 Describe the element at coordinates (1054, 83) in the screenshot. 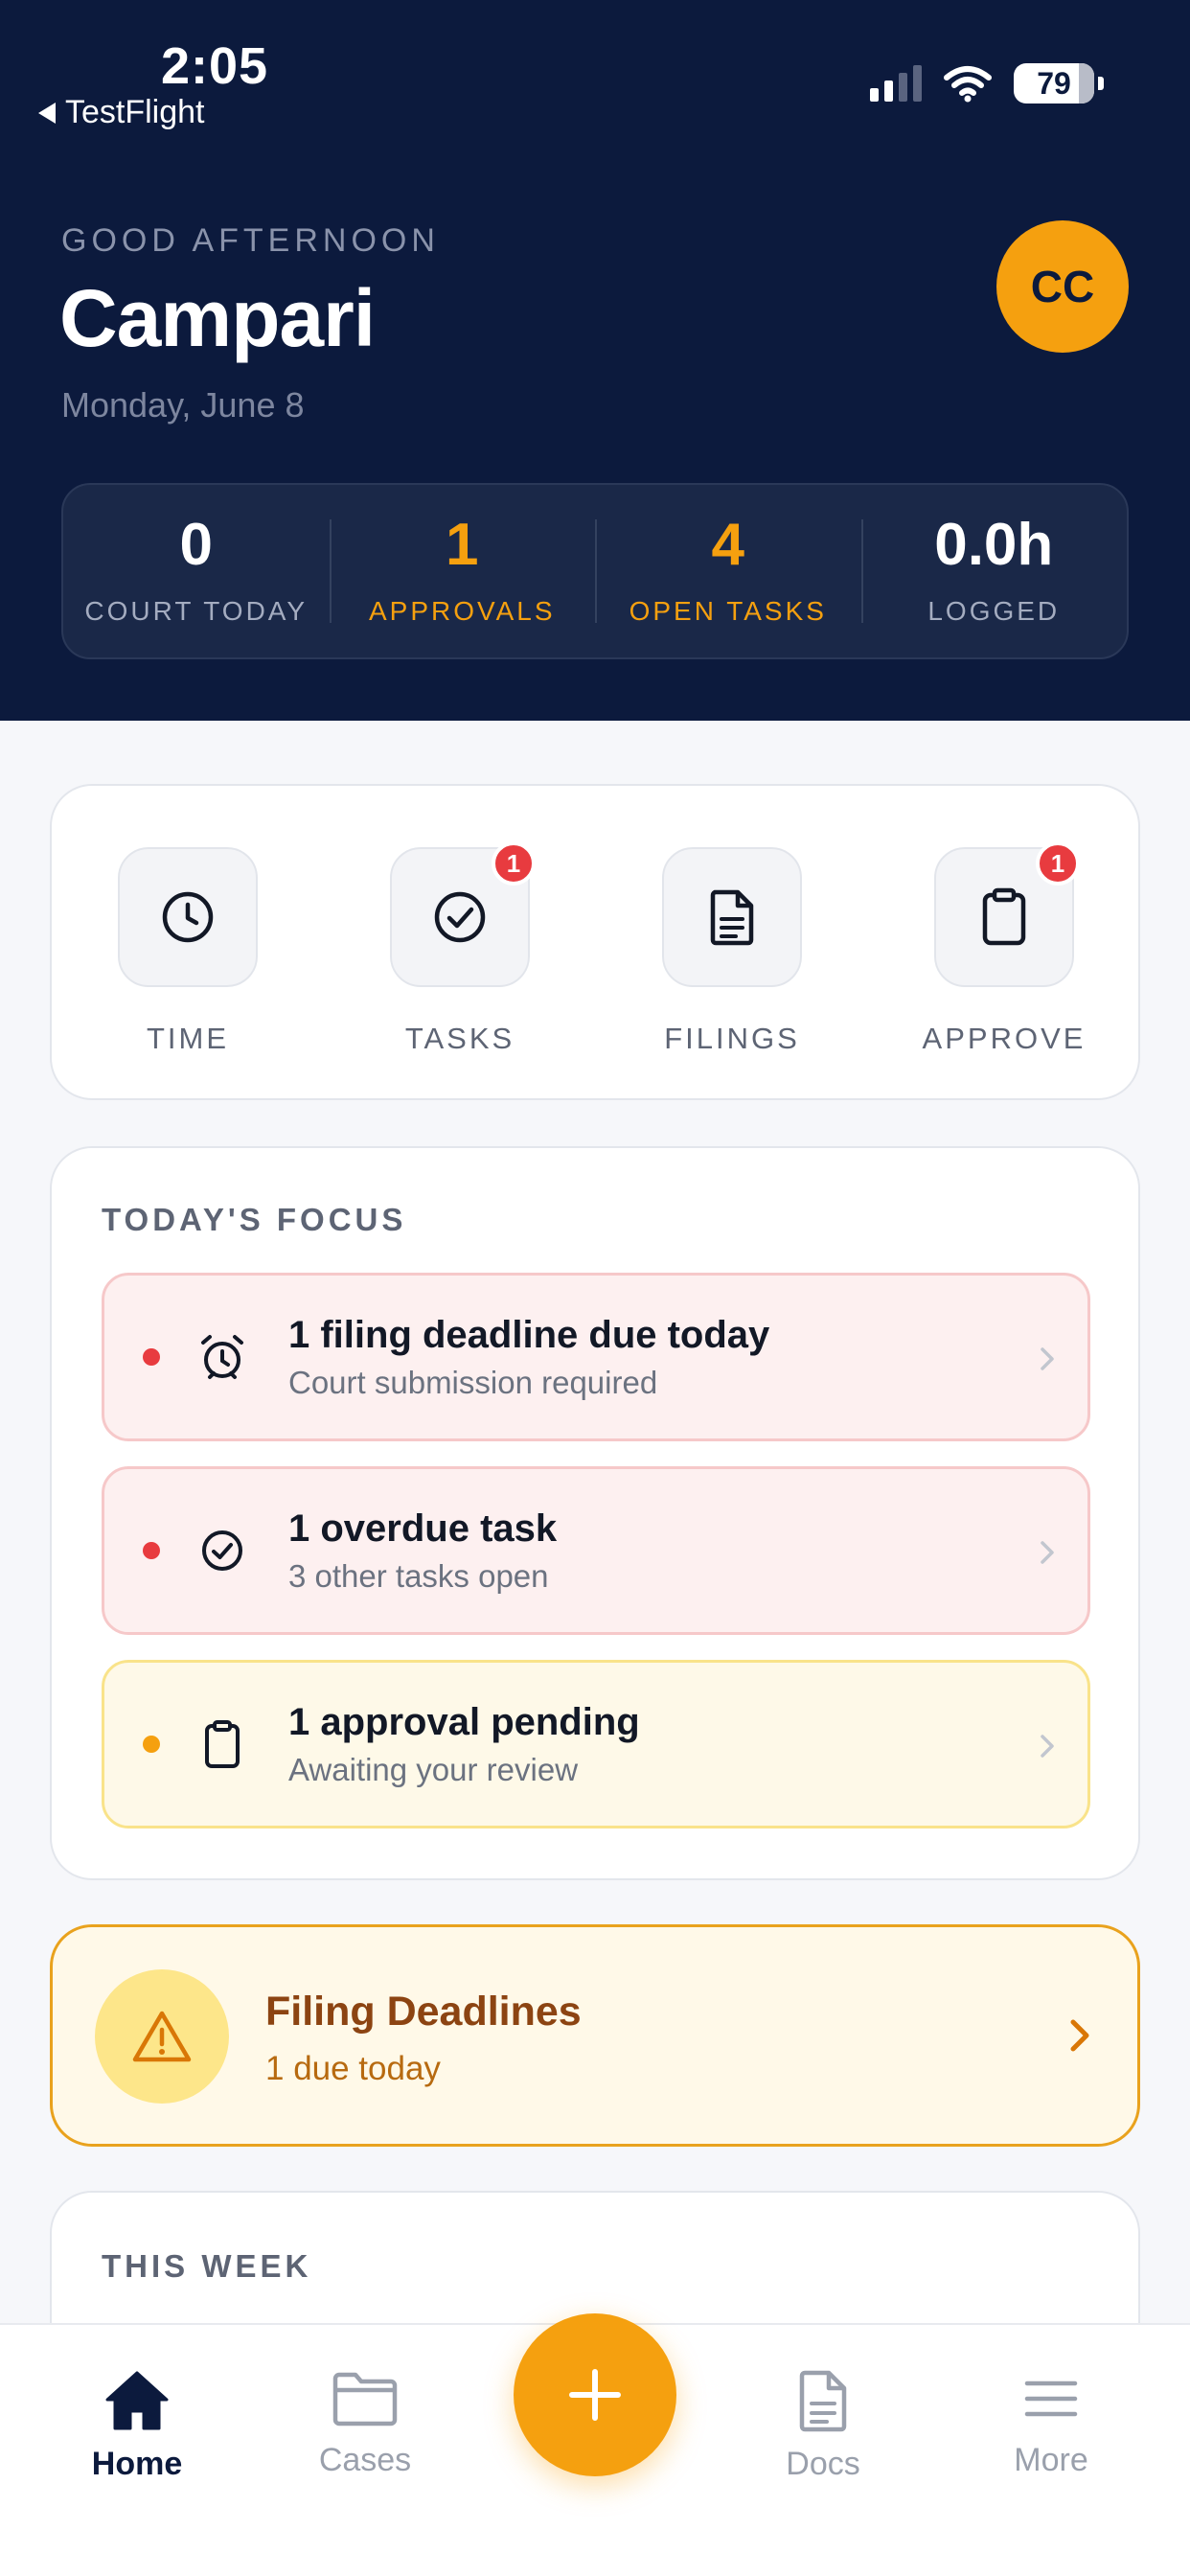

I see `battery-level: 79` at that location.